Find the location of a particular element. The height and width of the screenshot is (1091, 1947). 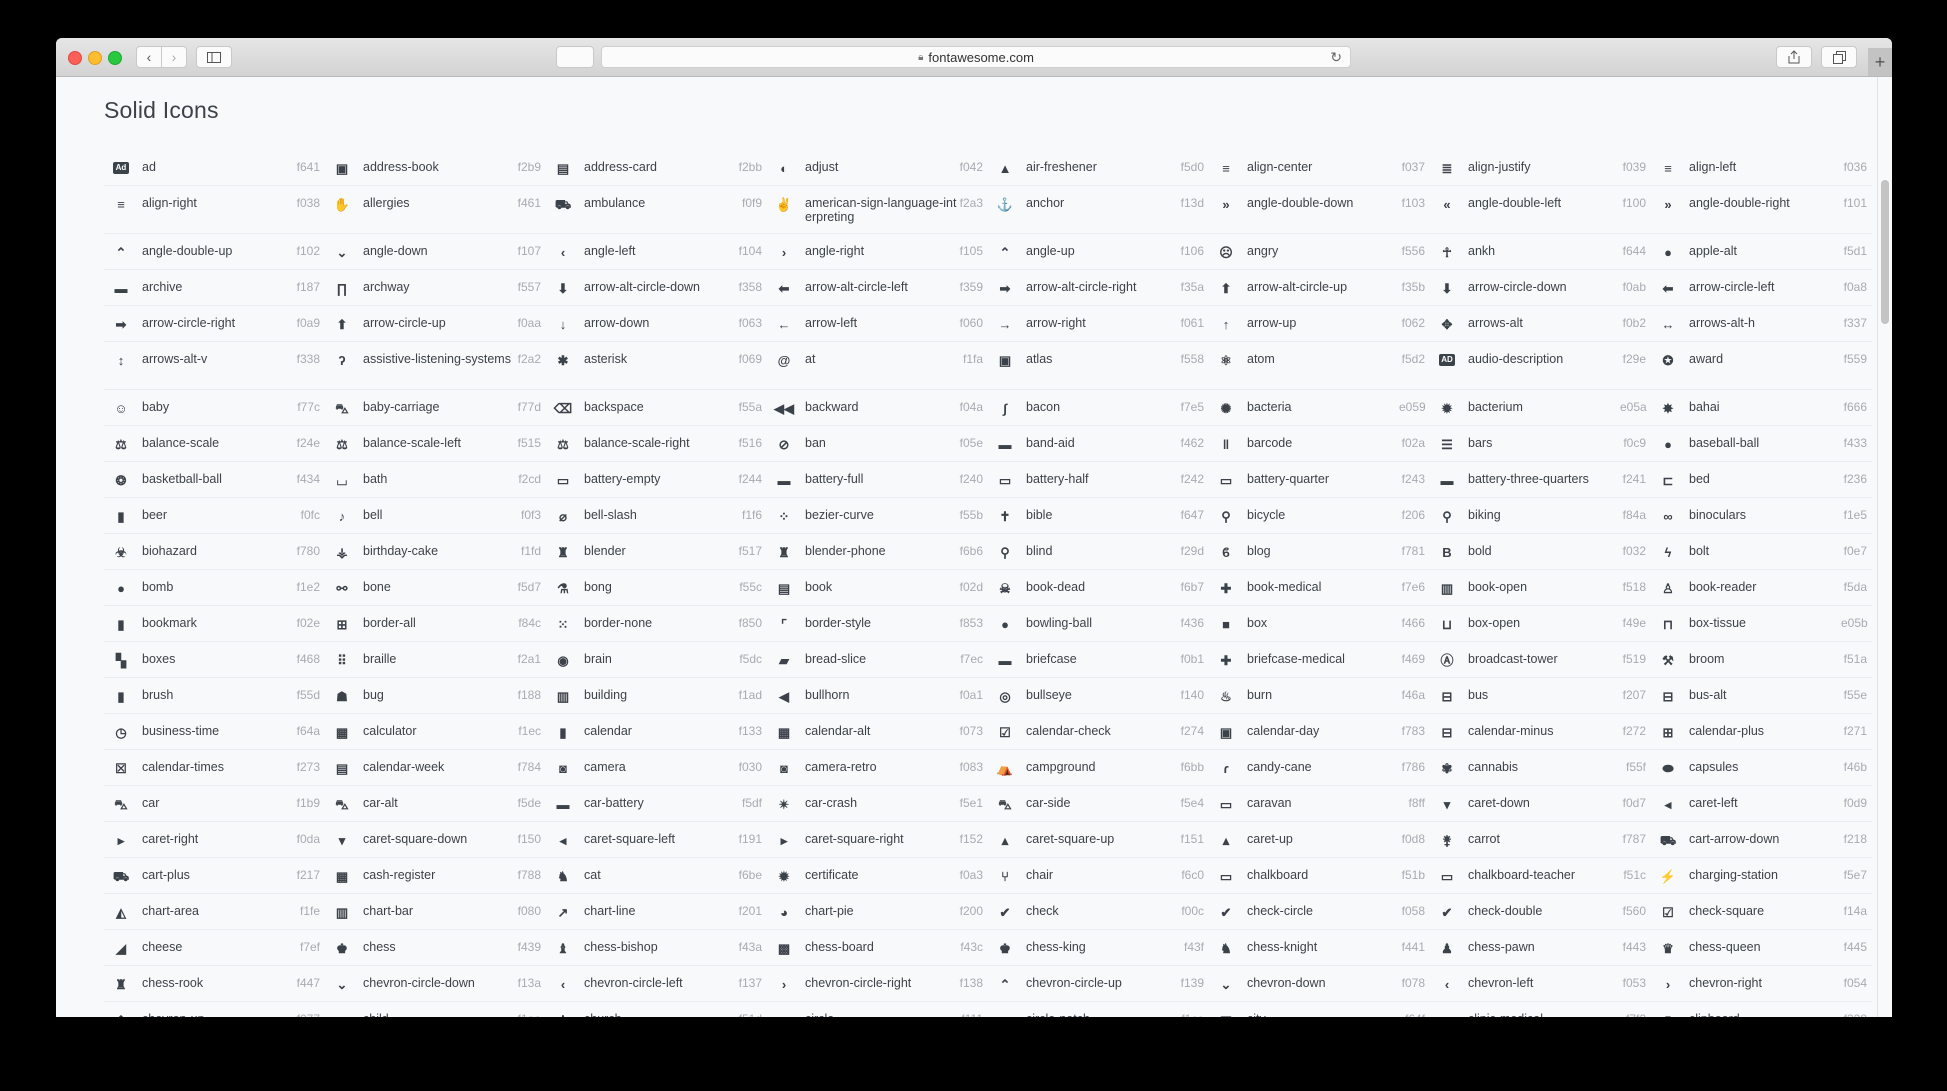

icon-item: ▲ air-freshener f5d0 is located at coordinates (1098, 168).